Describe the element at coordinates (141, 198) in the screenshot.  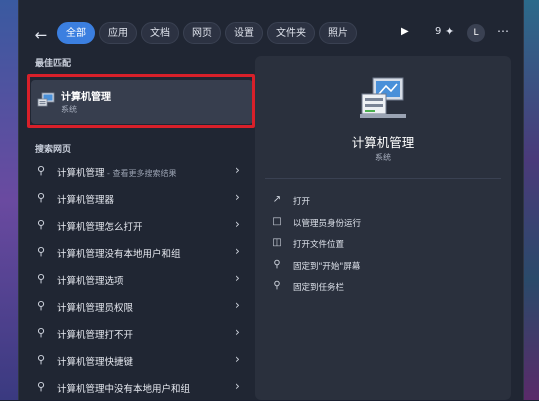
I see `web-result-item: ⚲ 计算机管理器 ›` at that location.